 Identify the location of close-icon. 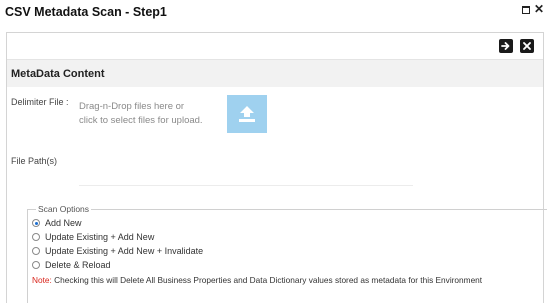
(527, 46).